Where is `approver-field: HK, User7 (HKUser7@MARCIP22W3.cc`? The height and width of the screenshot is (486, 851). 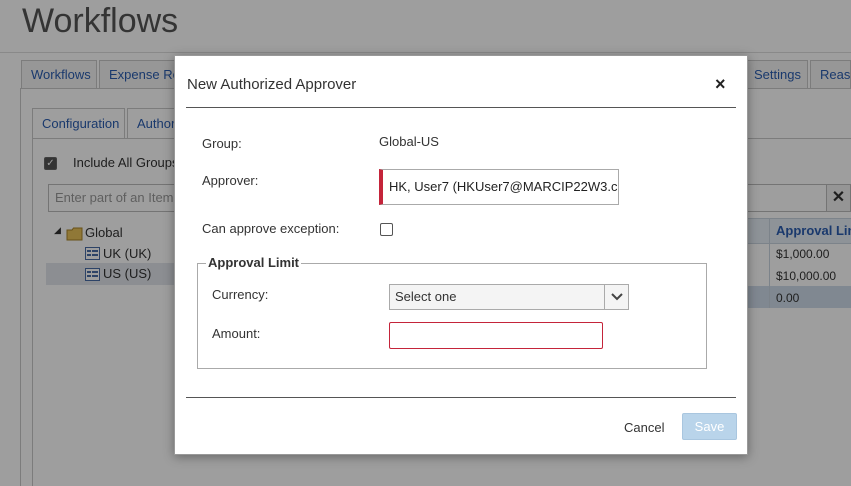
approver-field: HK, User7 (HKUser7@MARCIP22W3.cc is located at coordinates (499, 187).